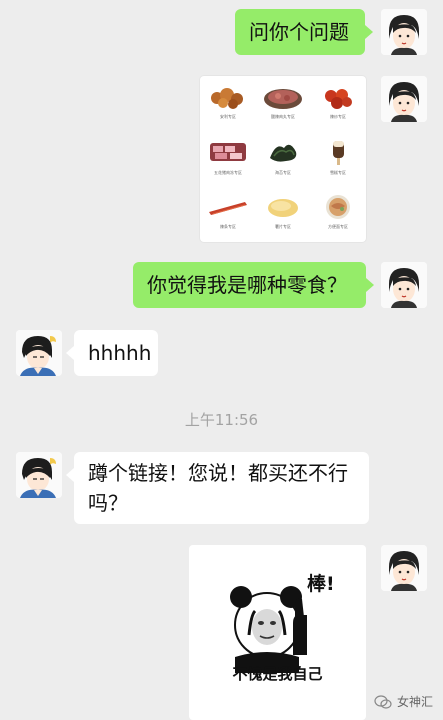 Image resolution: width=443 pixels, height=720 pixels. Describe the element at coordinates (228, 116) in the screenshot. I see `food-caption: 安利专区` at that location.